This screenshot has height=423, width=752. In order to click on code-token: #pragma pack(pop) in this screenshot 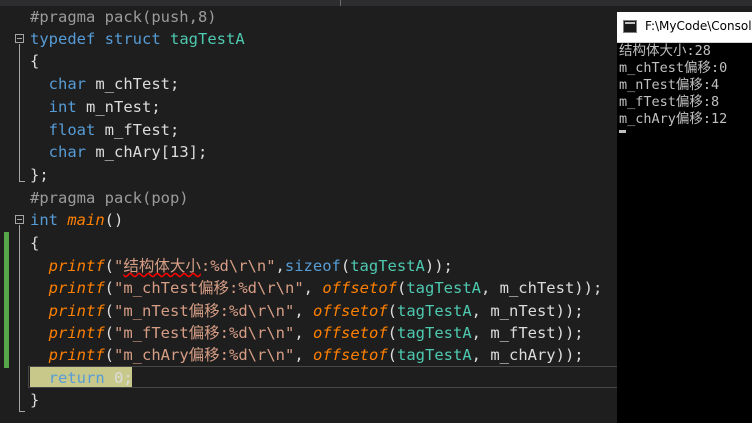, I will do `click(109, 198)`.